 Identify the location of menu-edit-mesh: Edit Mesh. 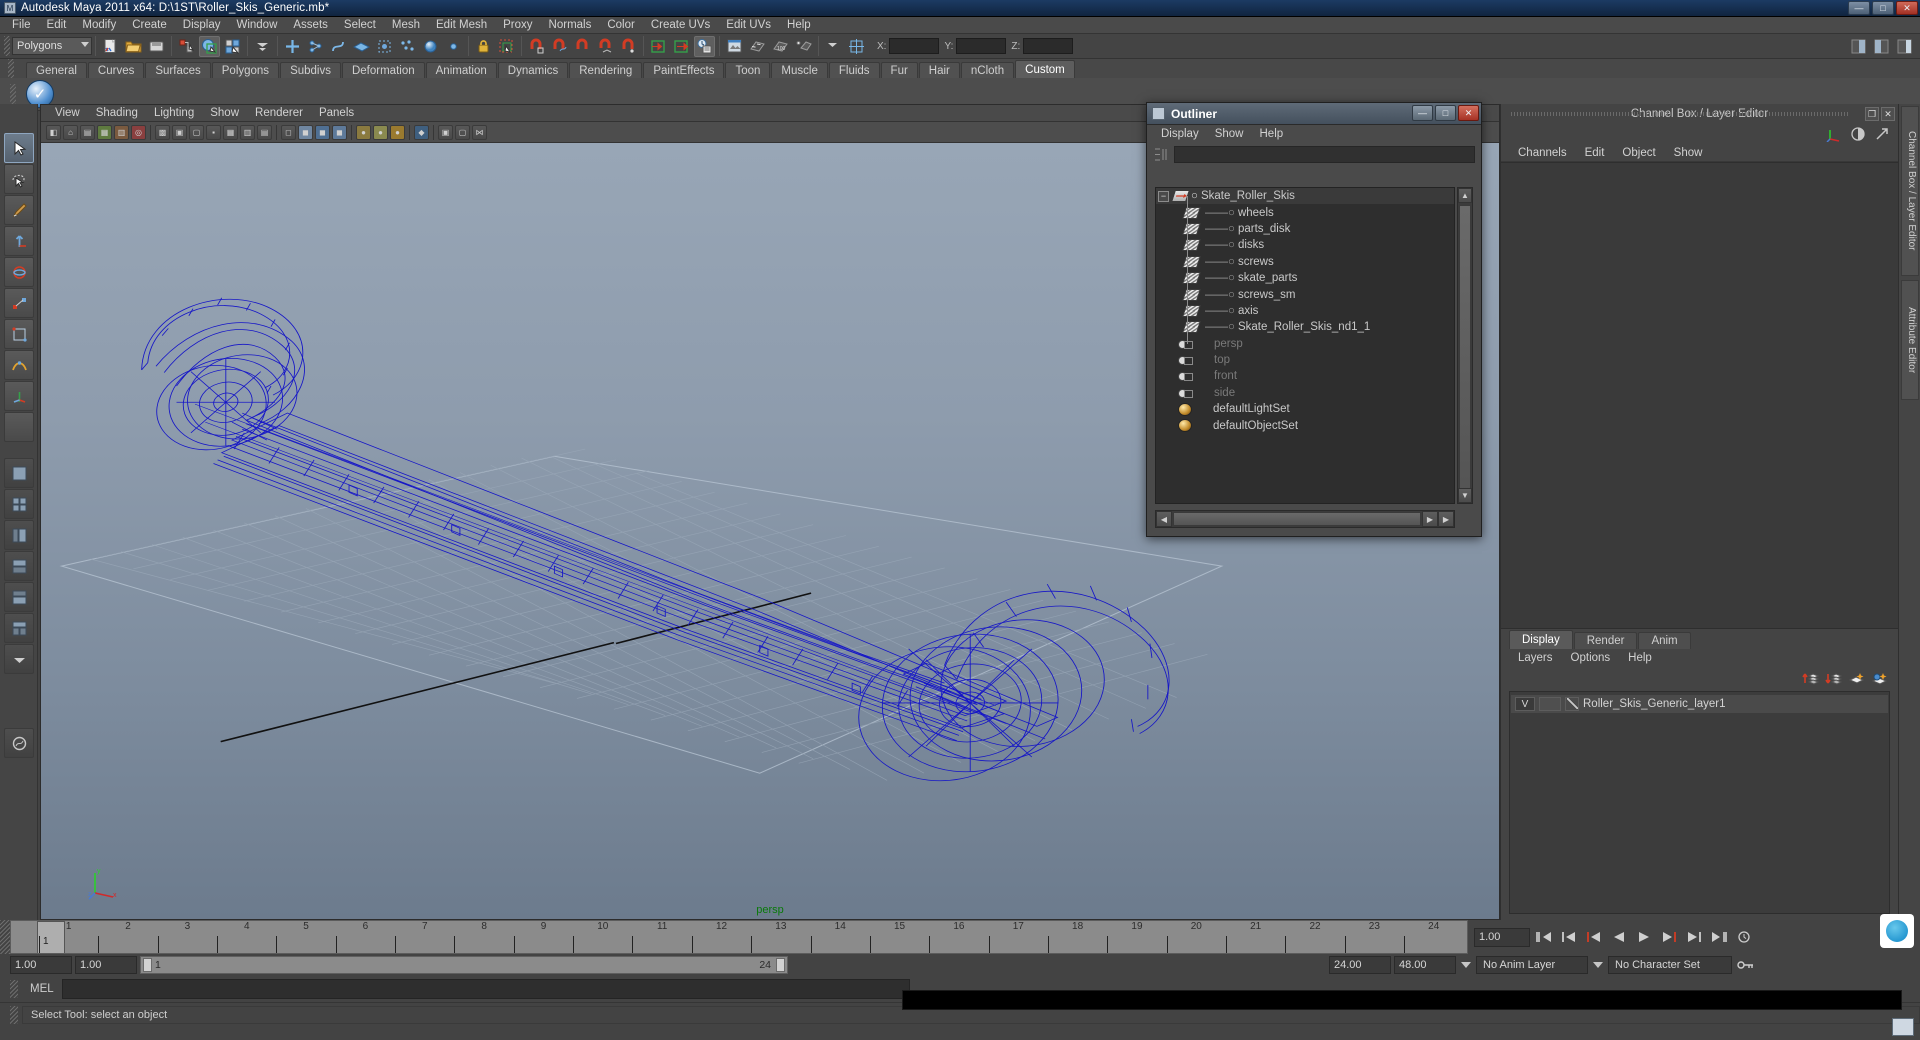
(461, 25).